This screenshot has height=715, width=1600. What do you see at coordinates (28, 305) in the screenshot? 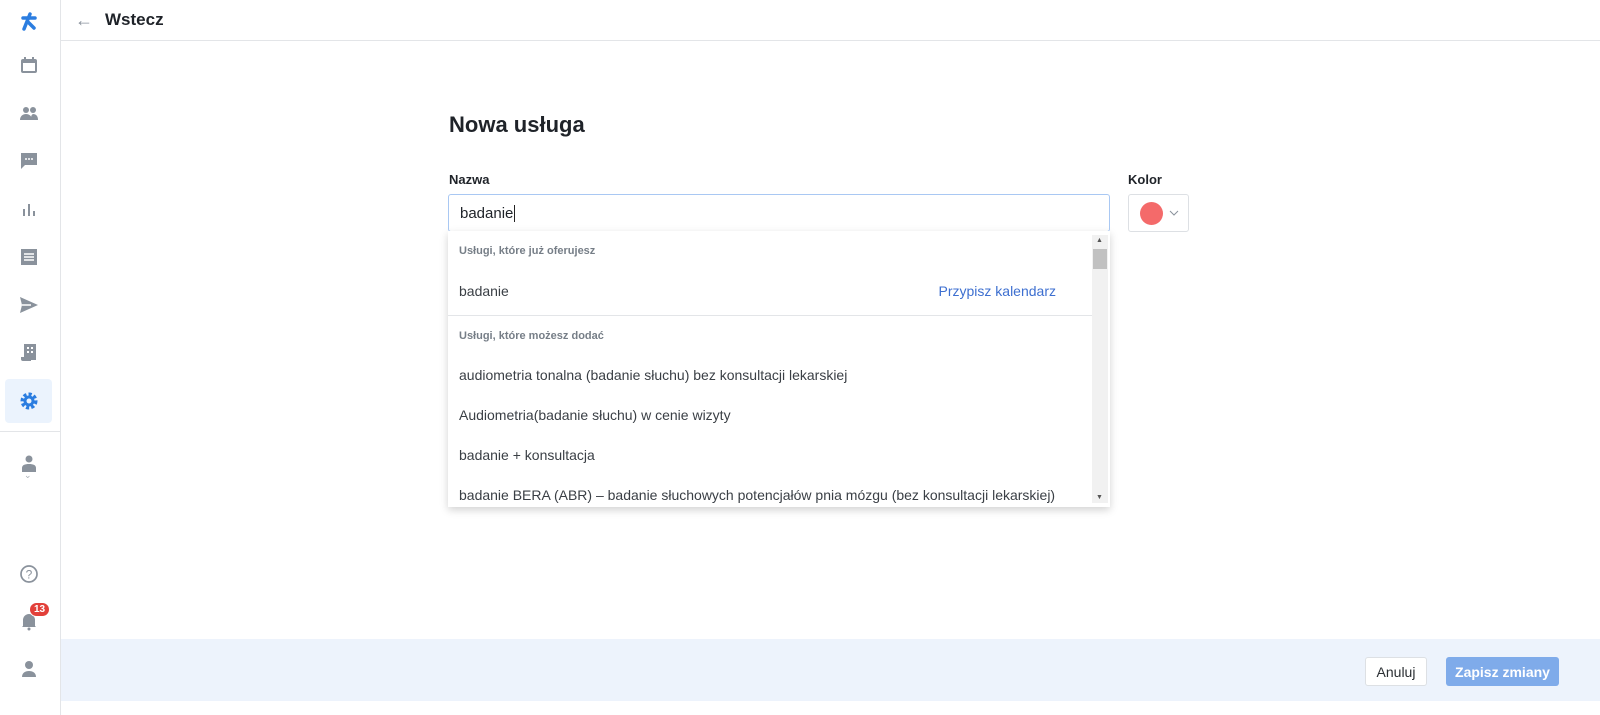
I see `send-icon` at bounding box center [28, 305].